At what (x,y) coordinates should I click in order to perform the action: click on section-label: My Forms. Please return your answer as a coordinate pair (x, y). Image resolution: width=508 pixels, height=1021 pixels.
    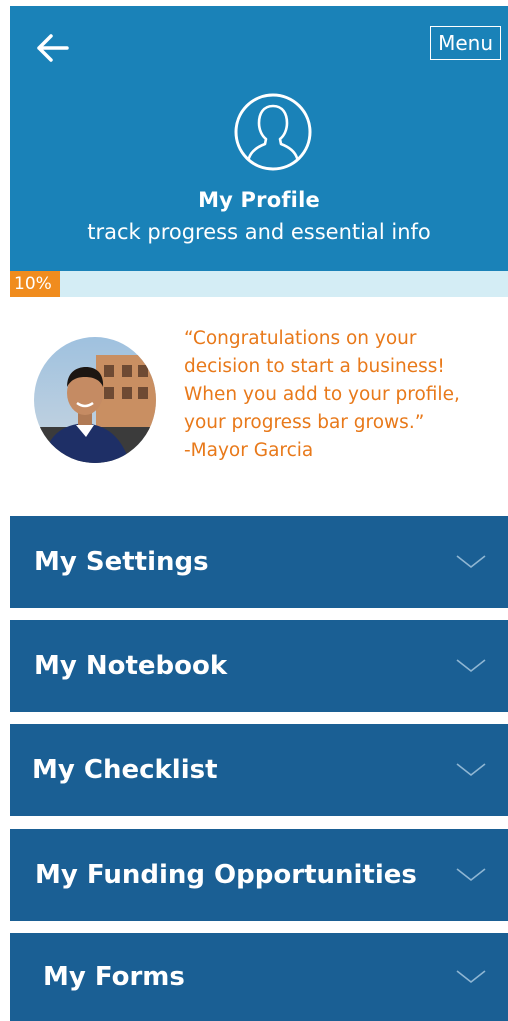
    Looking at the image, I should click on (114, 977).